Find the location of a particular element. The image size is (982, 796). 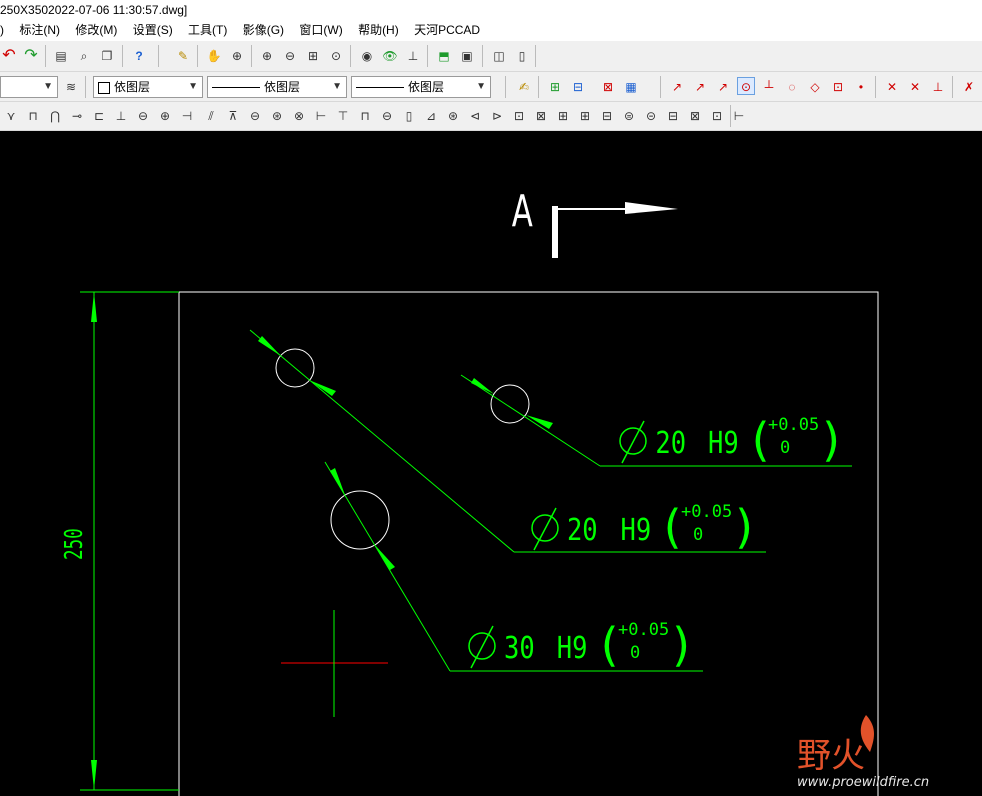

symbol-tool-icon: ⊿ is located at coordinates (431, 116).